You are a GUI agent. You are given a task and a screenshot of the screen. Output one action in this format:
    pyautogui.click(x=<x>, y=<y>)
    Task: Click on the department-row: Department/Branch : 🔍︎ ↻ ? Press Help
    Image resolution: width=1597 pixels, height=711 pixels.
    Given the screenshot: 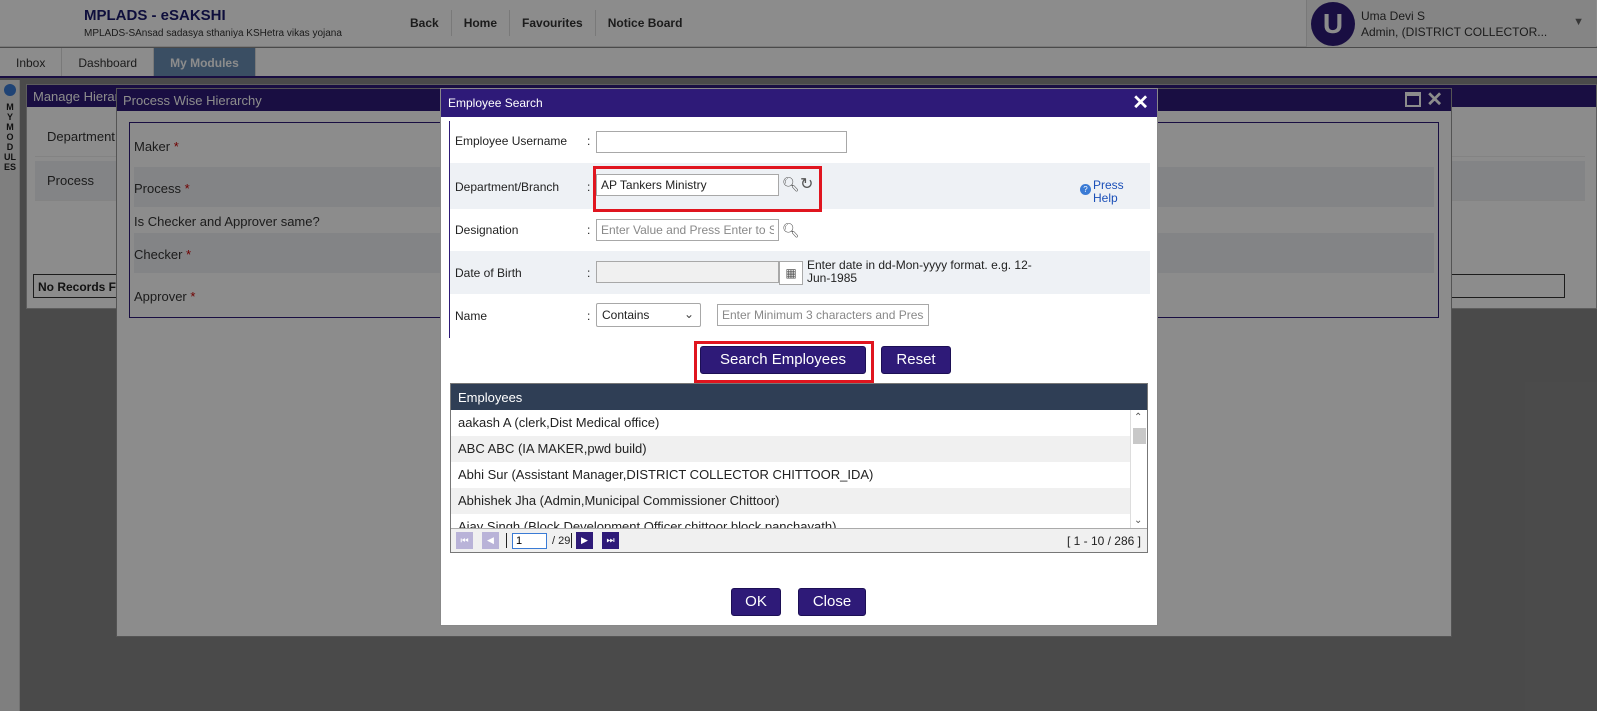 What is the action you would take?
    pyautogui.click(x=800, y=187)
    